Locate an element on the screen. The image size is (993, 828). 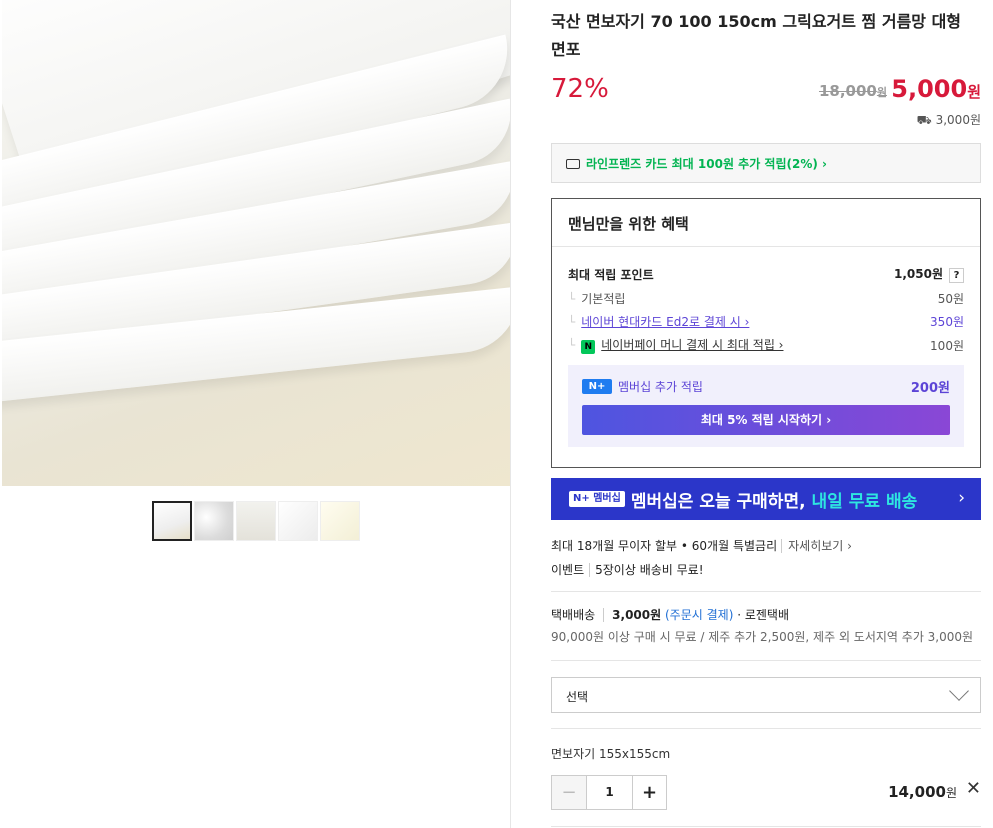
original-price: 18,000원 is located at coordinates (852, 91).